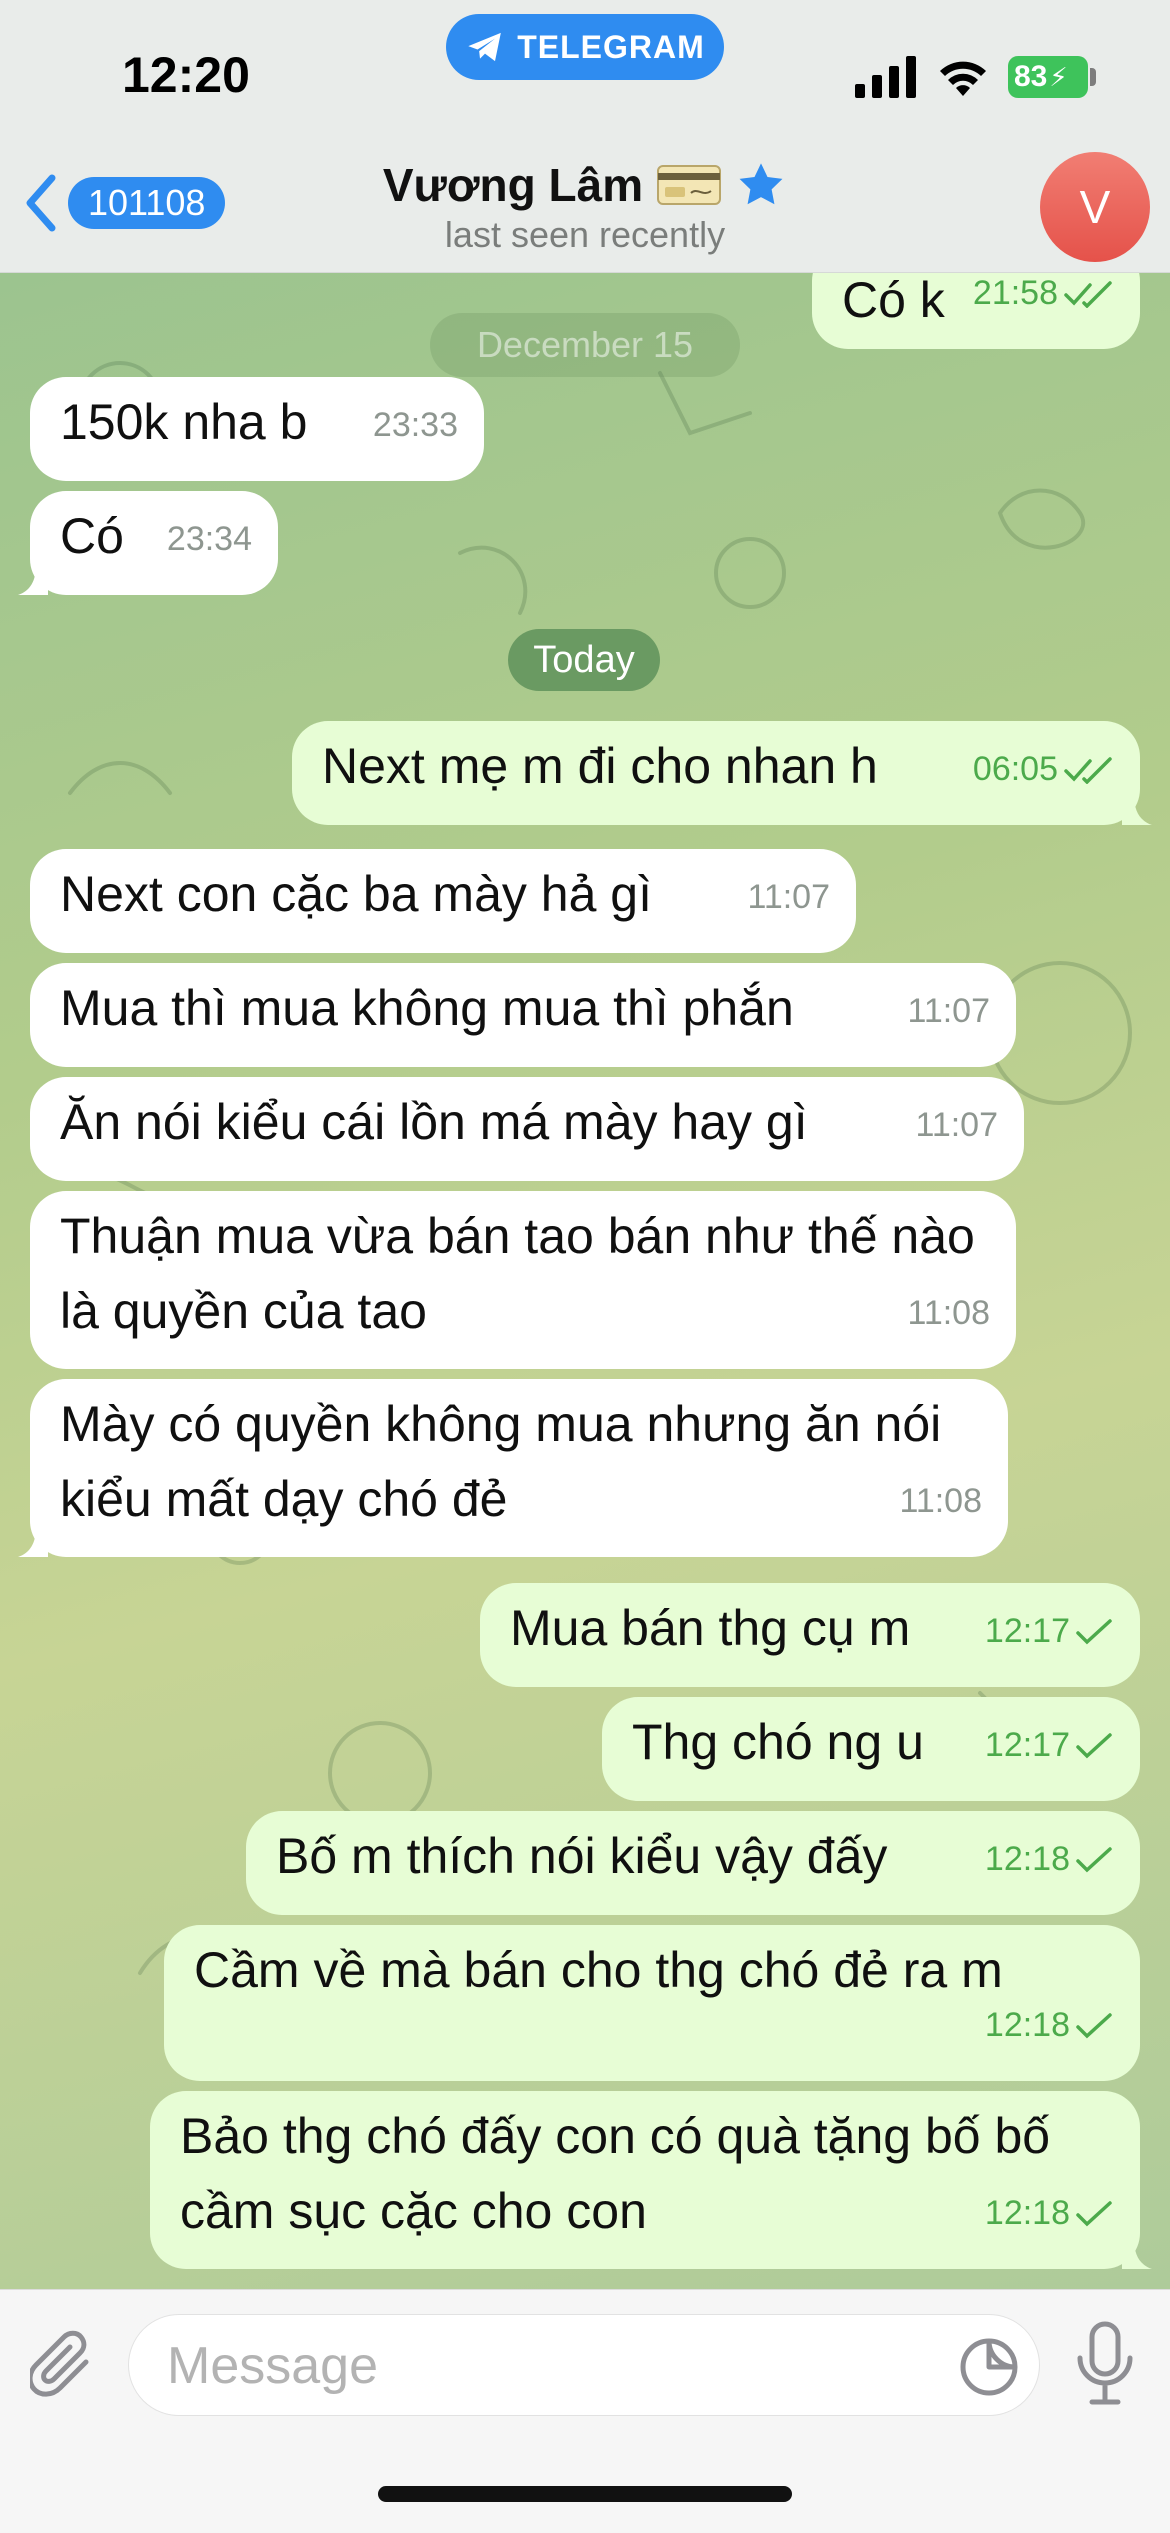  I want to click on message-text: Có, so click(92, 536).